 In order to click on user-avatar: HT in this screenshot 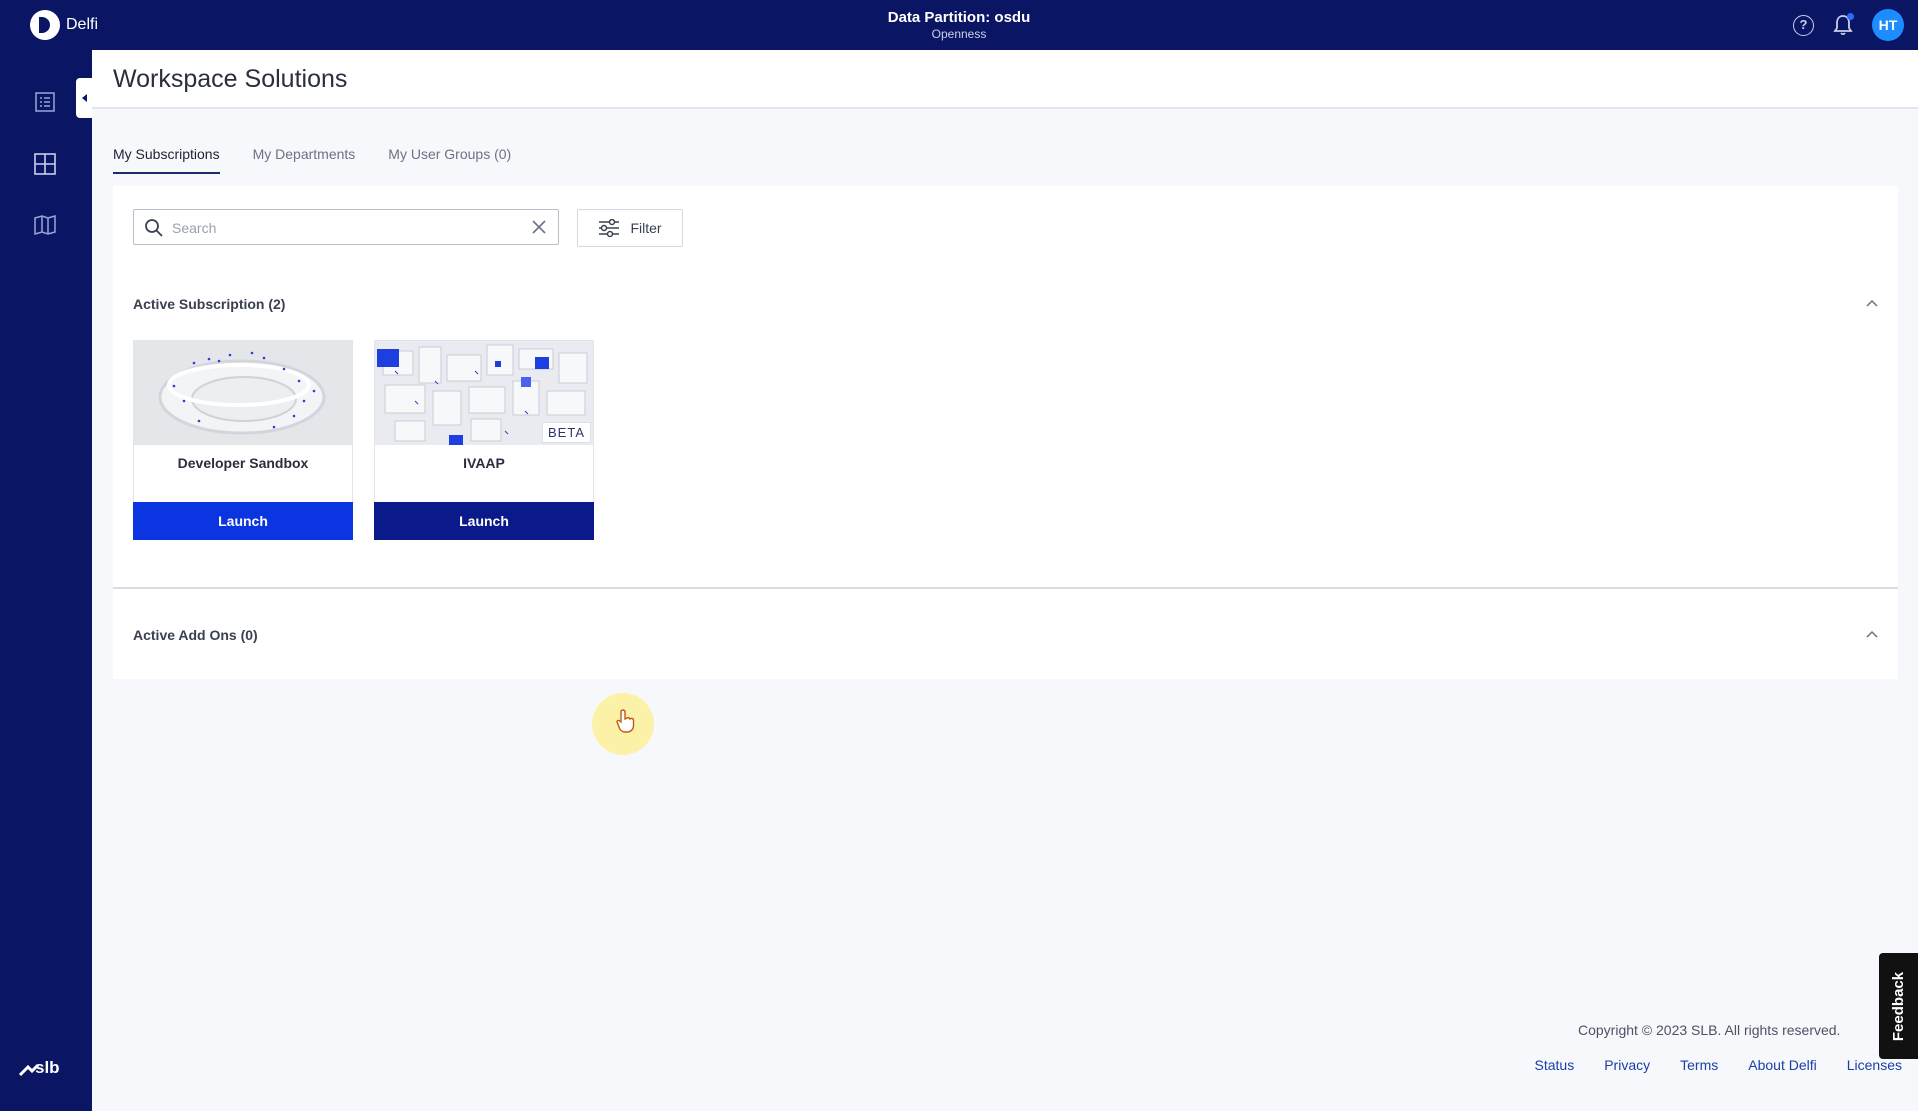, I will do `click(1888, 25)`.